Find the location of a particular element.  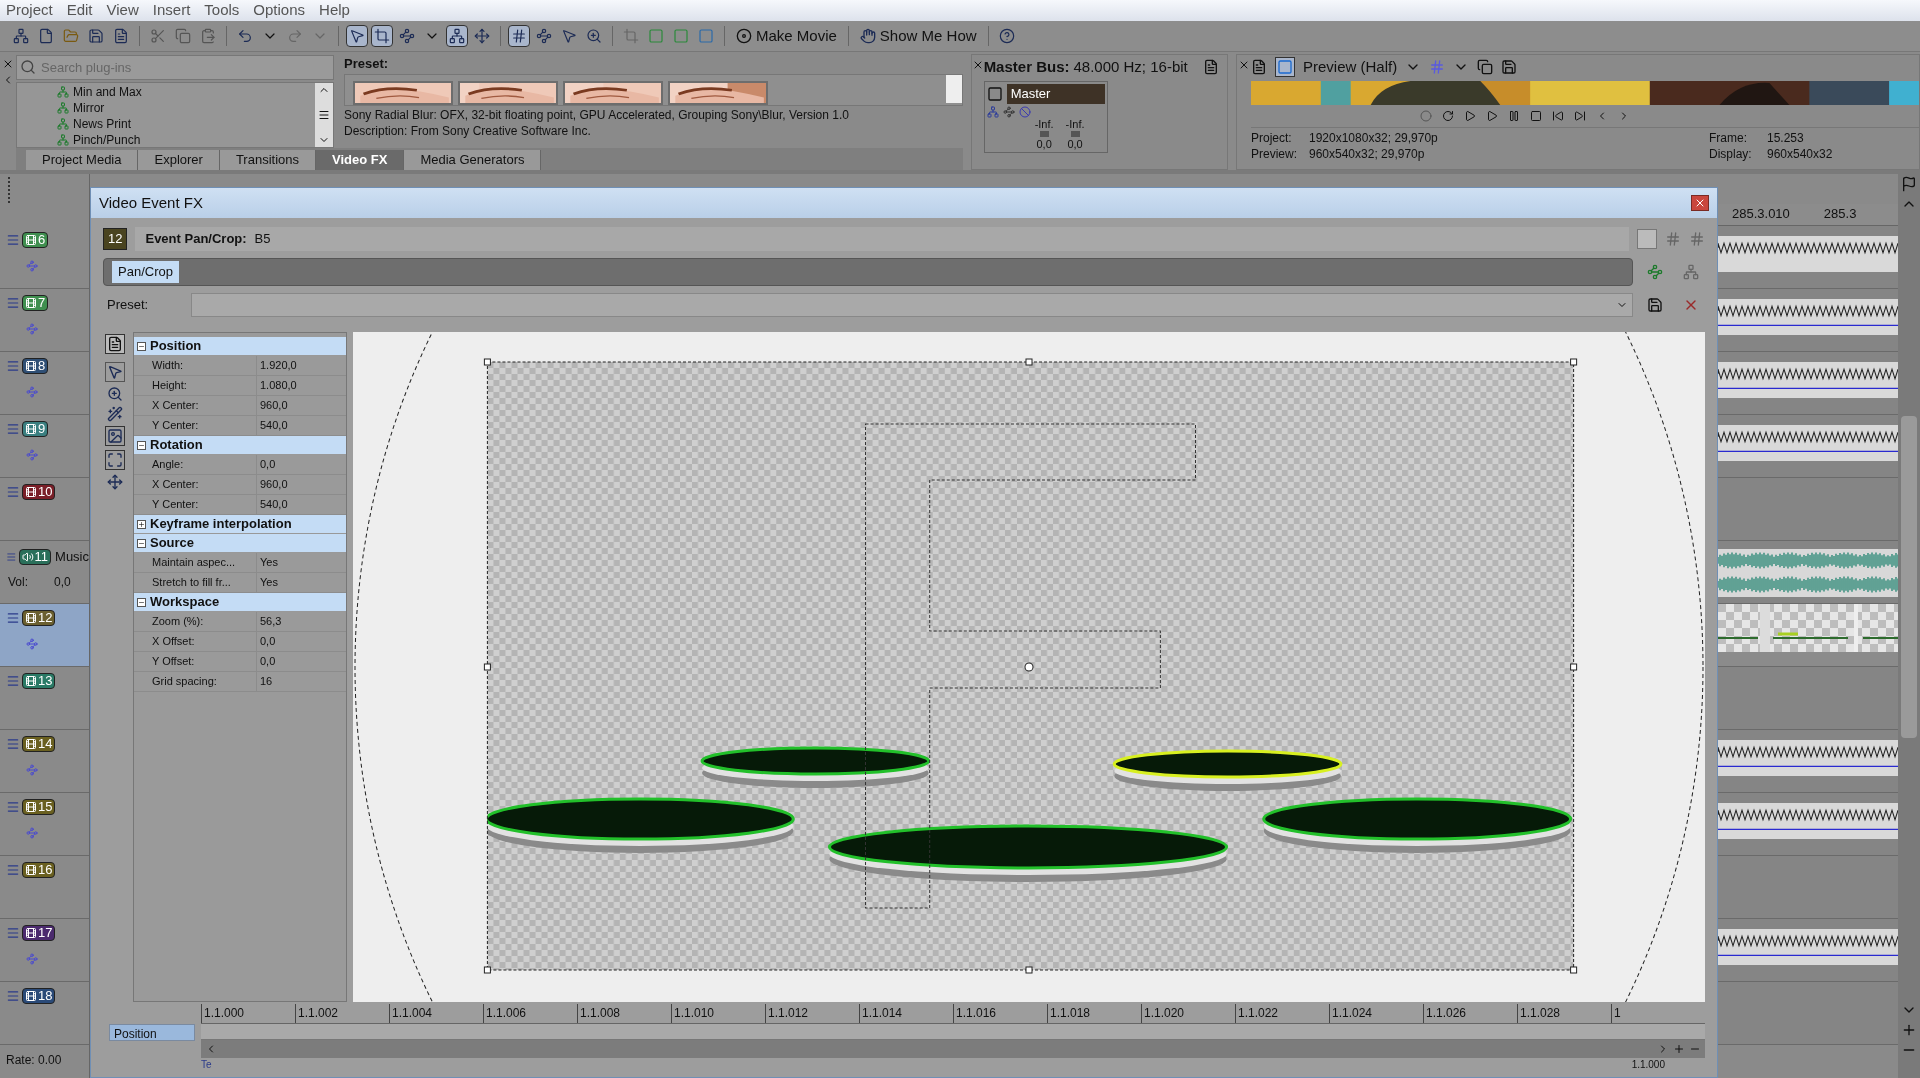

fx-chain-item: Pan/Crop is located at coordinates (145, 272).